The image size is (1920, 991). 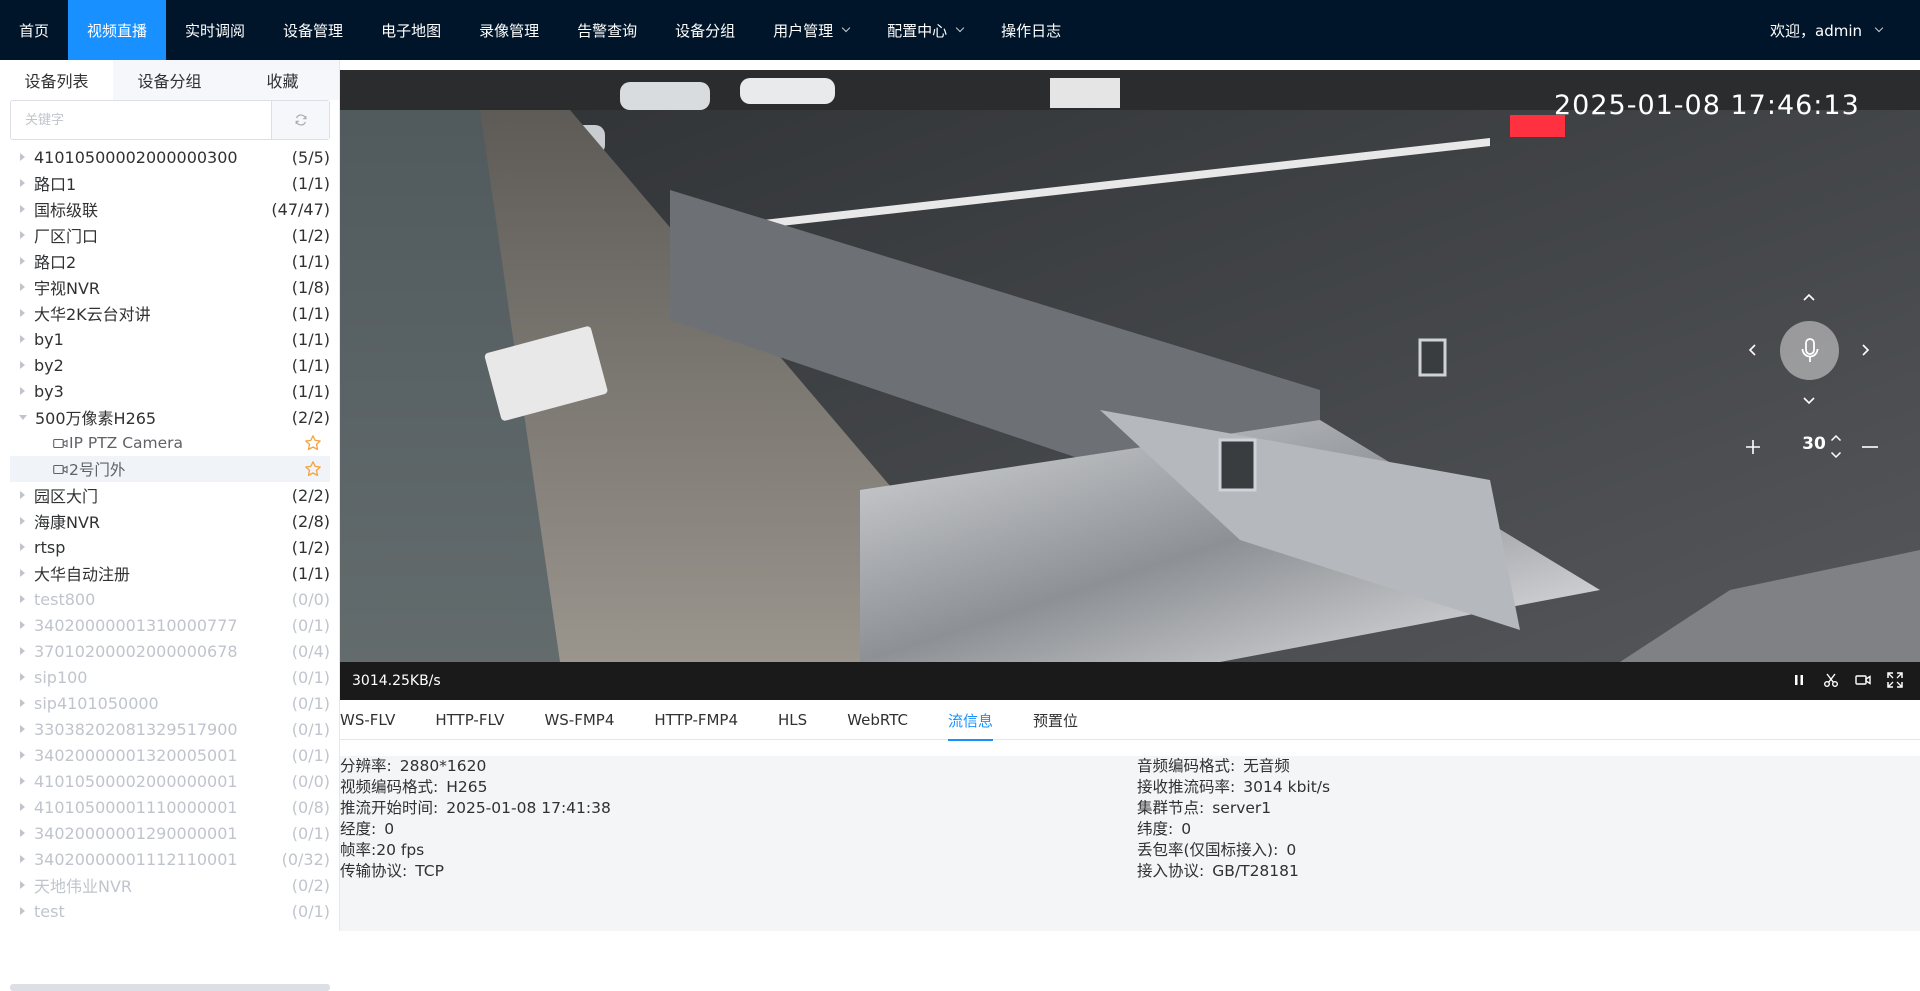 What do you see at coordinates (170, 391) in the screenshot?
I see `tree-node: by3 (1/1)` at bounding box center [170, 391].